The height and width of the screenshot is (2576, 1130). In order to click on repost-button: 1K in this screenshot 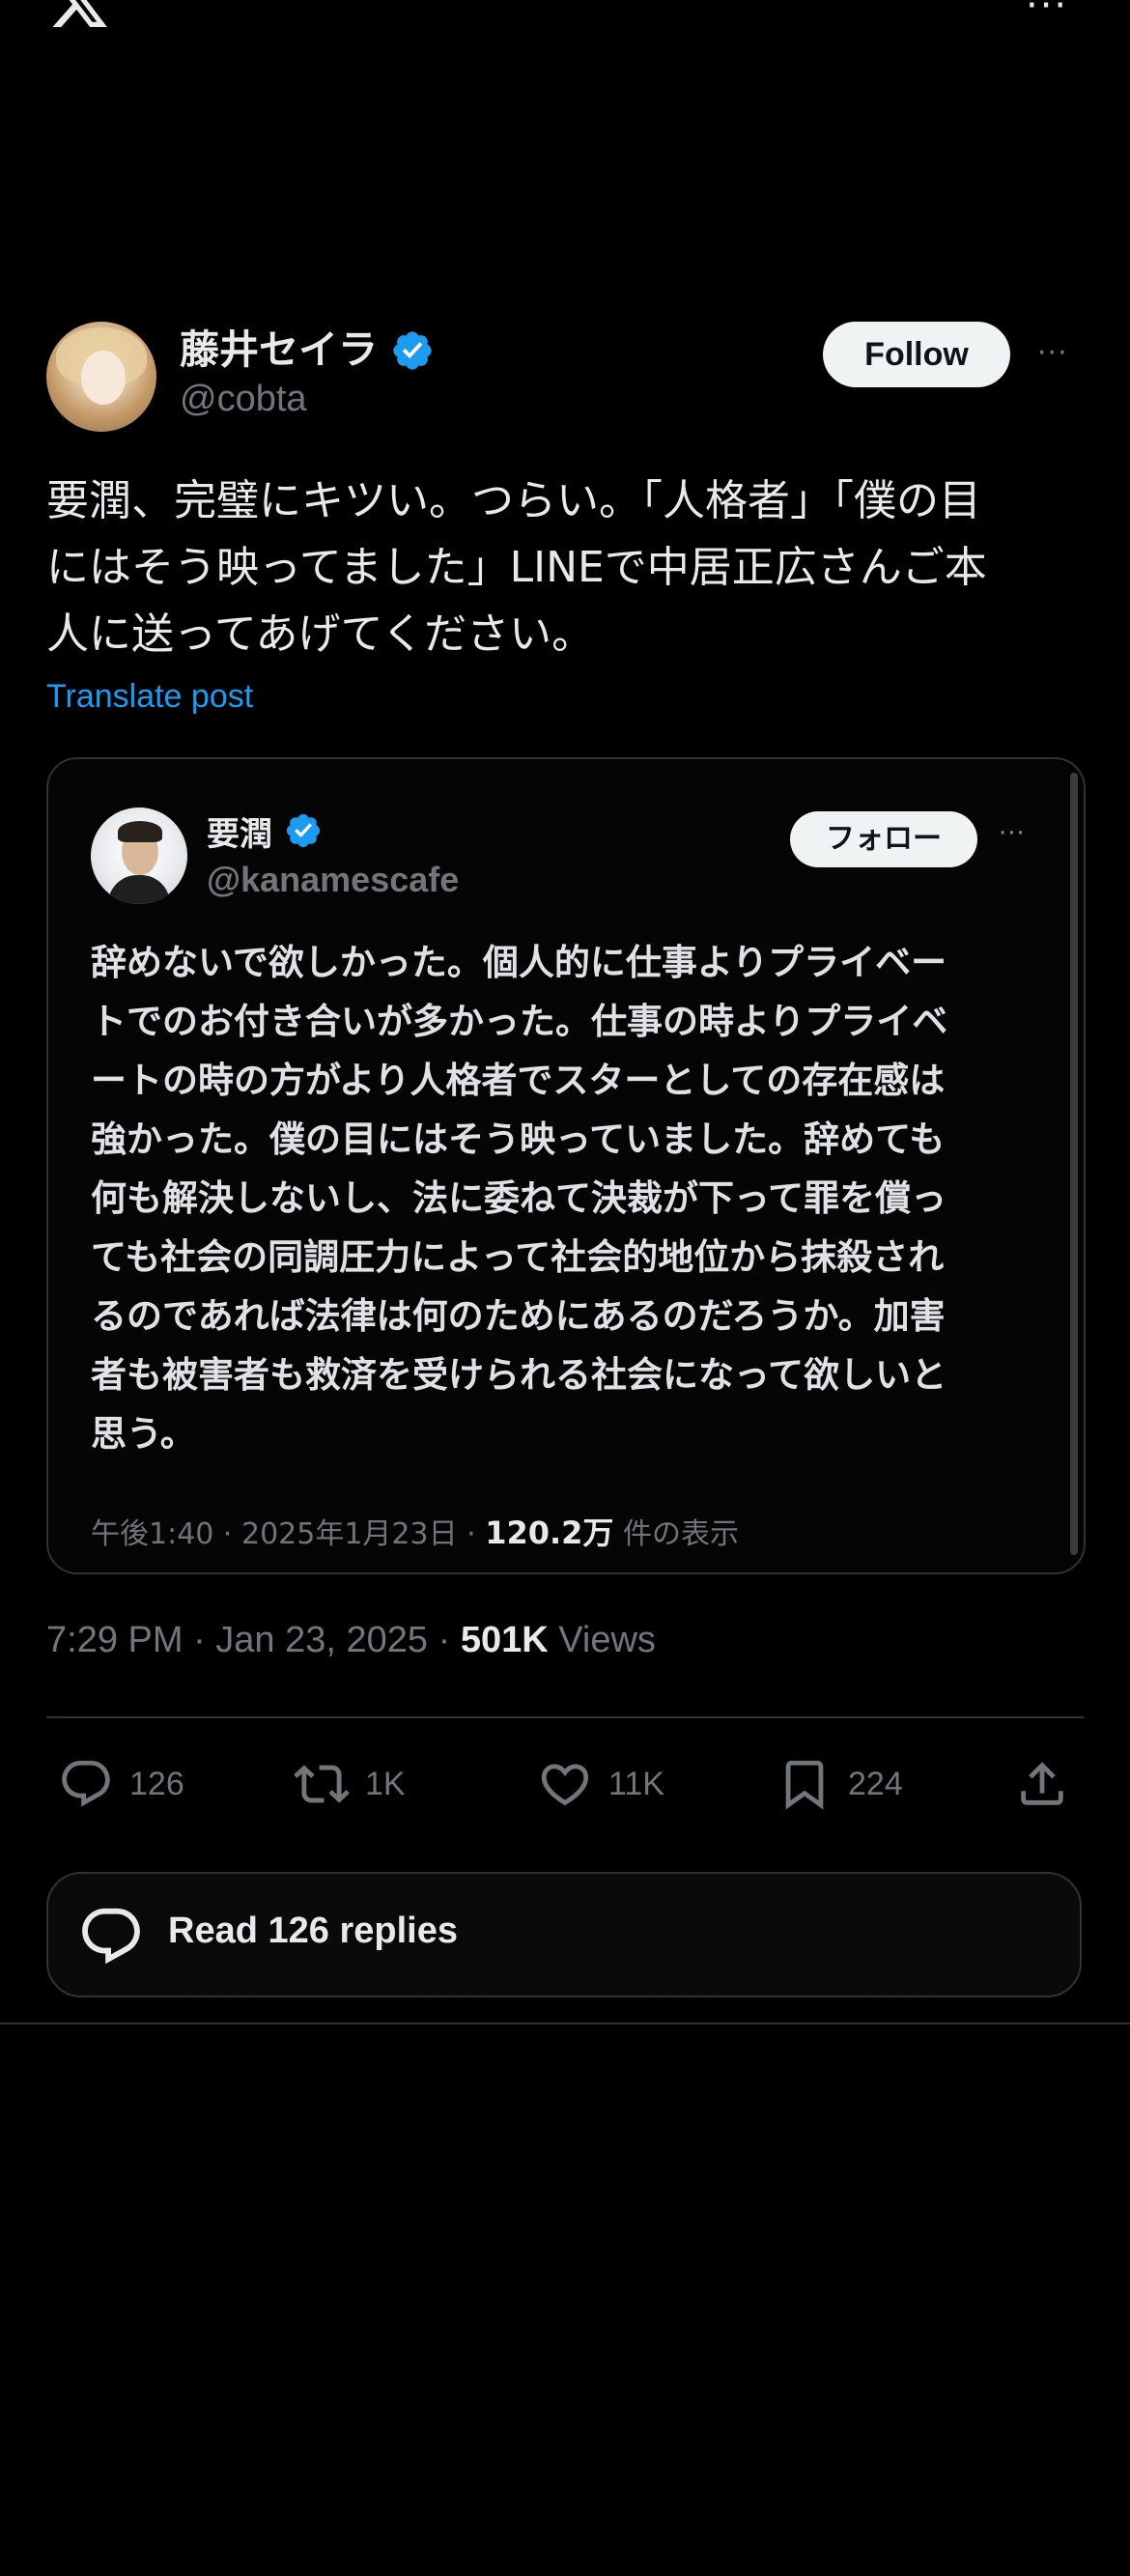, I will do `click(350, 1784)`.